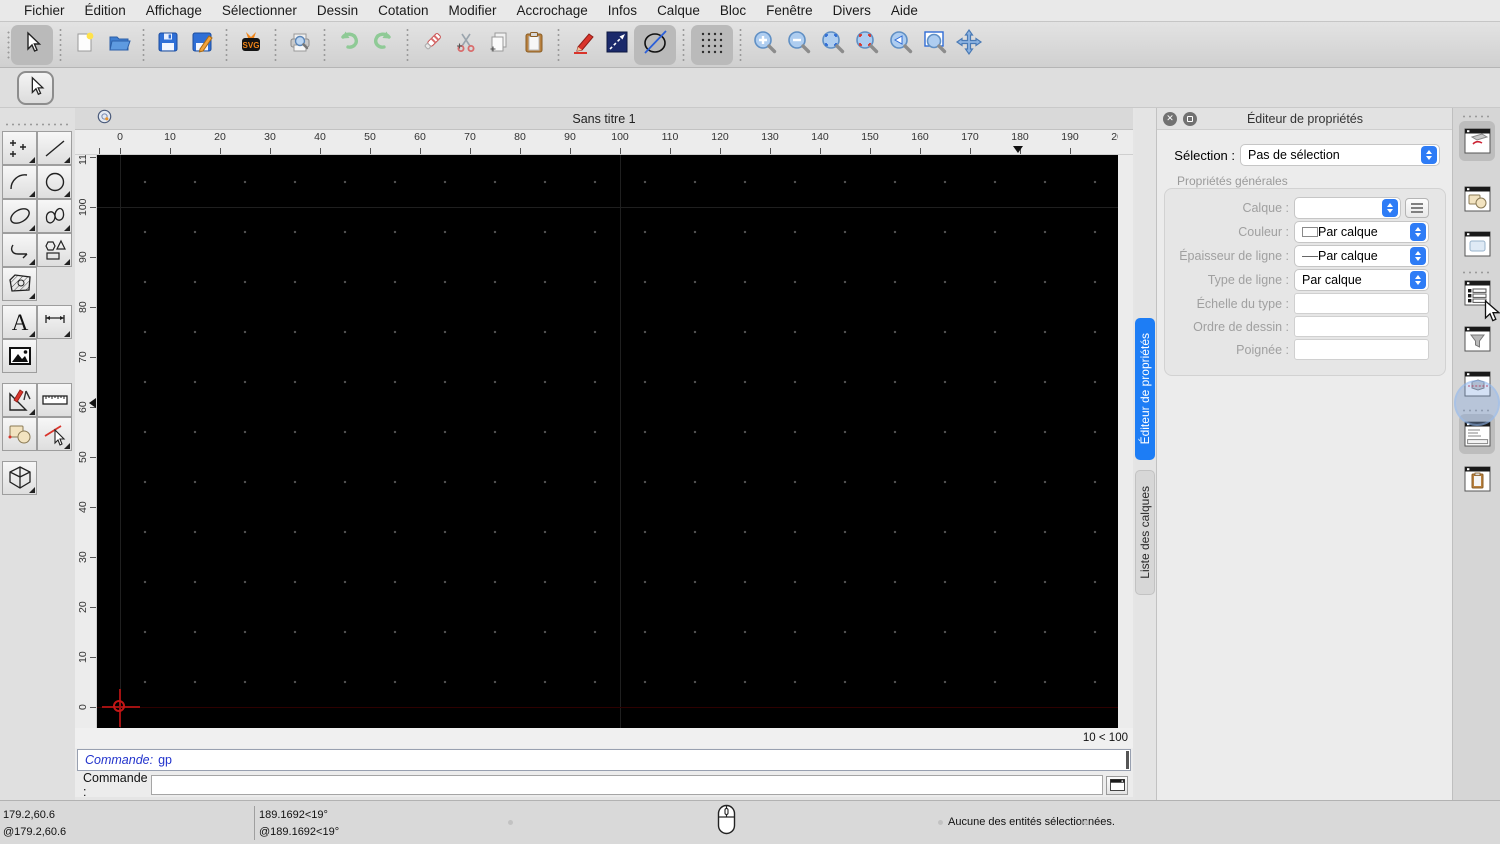  I want to click on menu-item: Aide, so click(904, 11).